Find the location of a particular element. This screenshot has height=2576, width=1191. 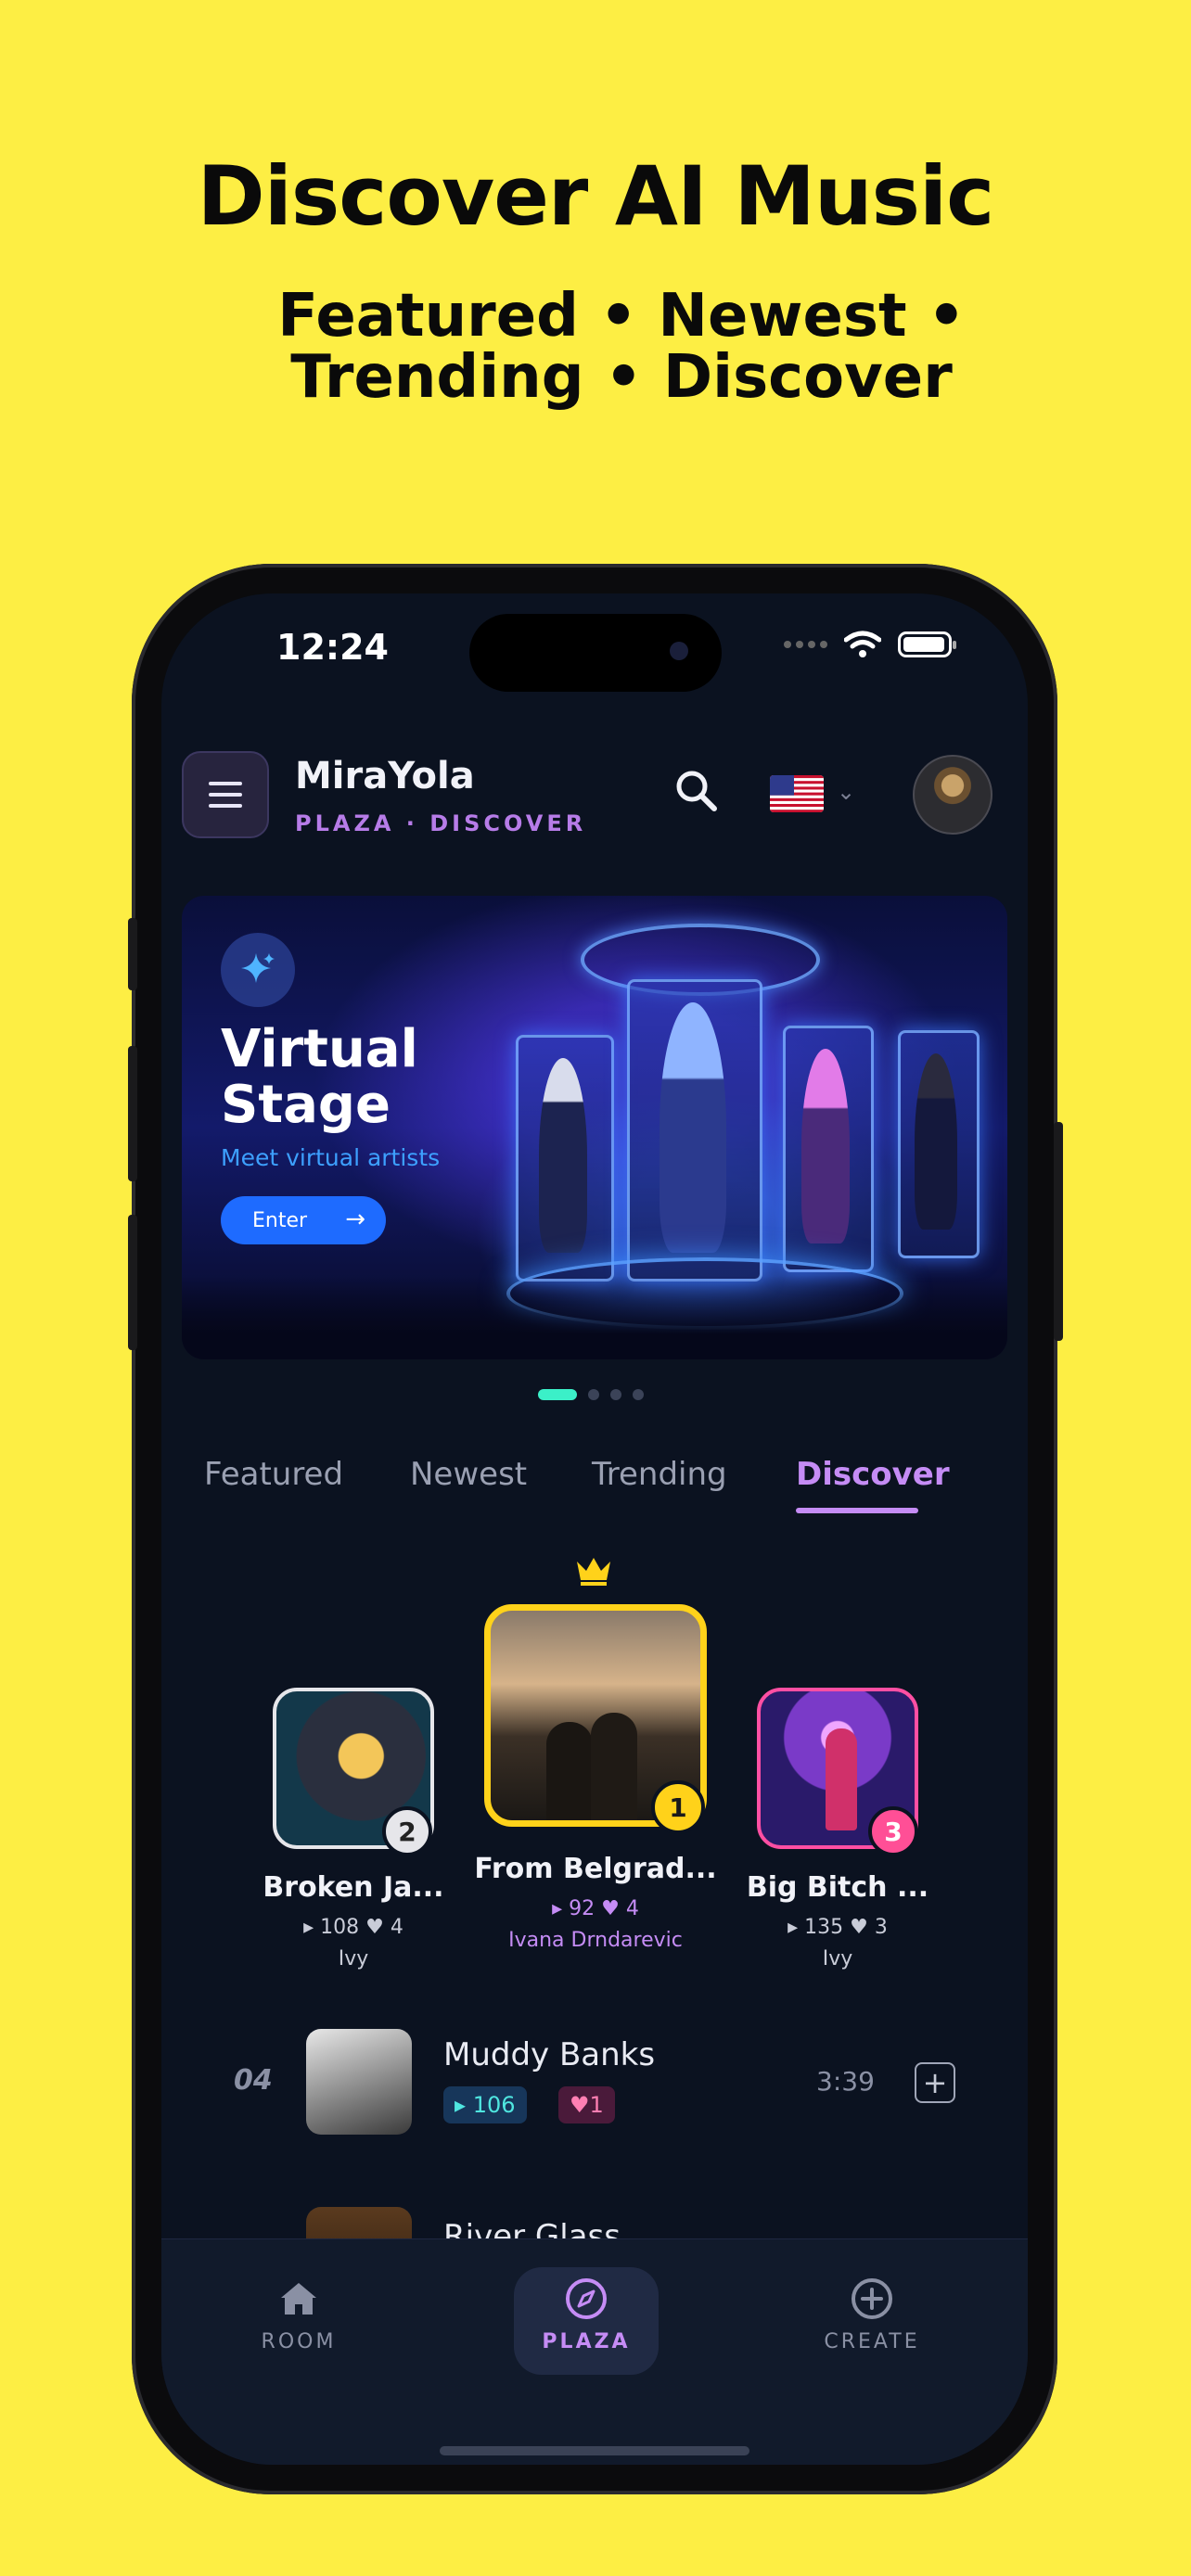

banner-subtitle: Meet virtual artists is located at coordinates (331, 1157).